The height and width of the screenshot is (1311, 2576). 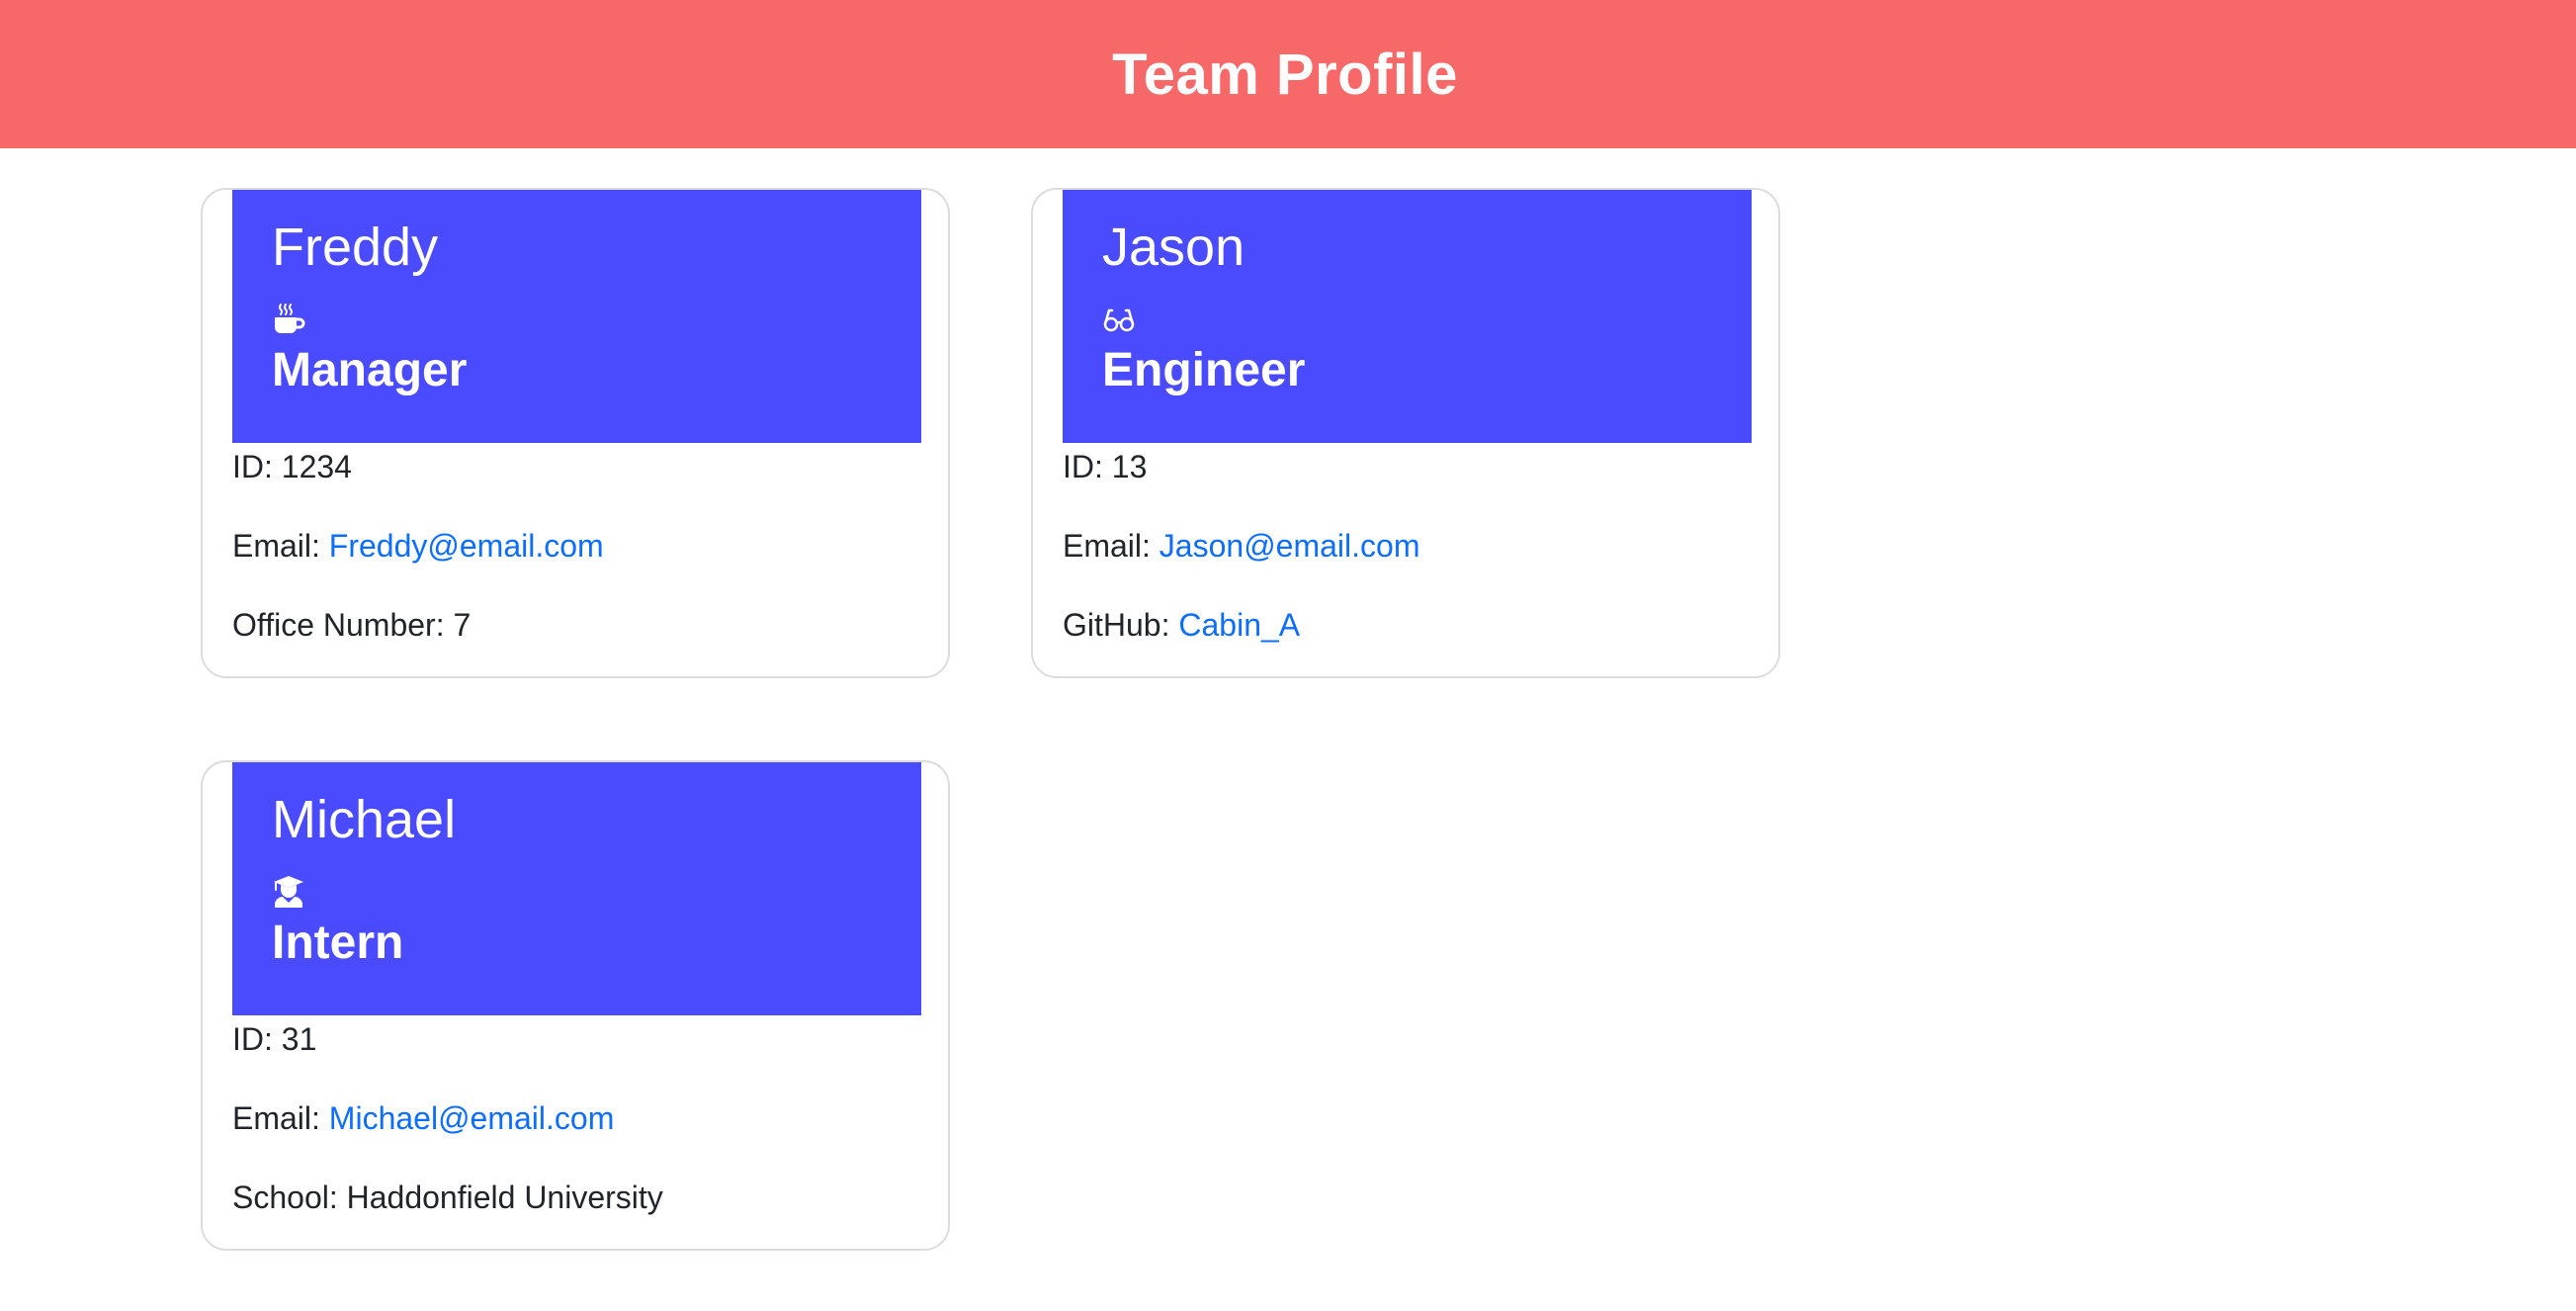 I want to click on employee-role: Manager, so click(x=370, y=370).